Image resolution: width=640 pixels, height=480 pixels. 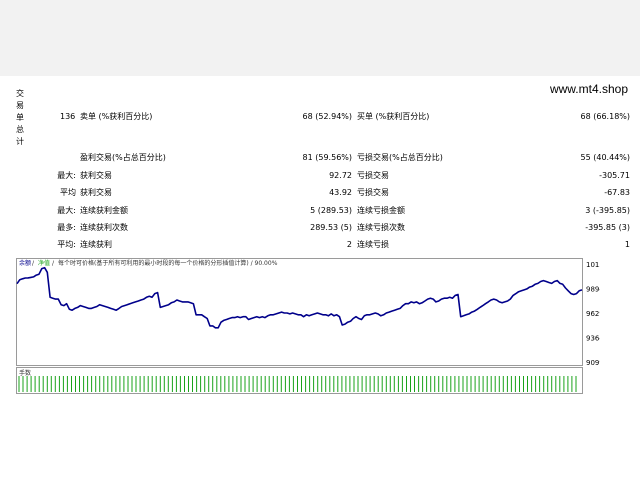 What do you see at coordinates (593, 314) in the screenshot?
I see `y-tick-label: 9629` at bounding box center [593, 314].